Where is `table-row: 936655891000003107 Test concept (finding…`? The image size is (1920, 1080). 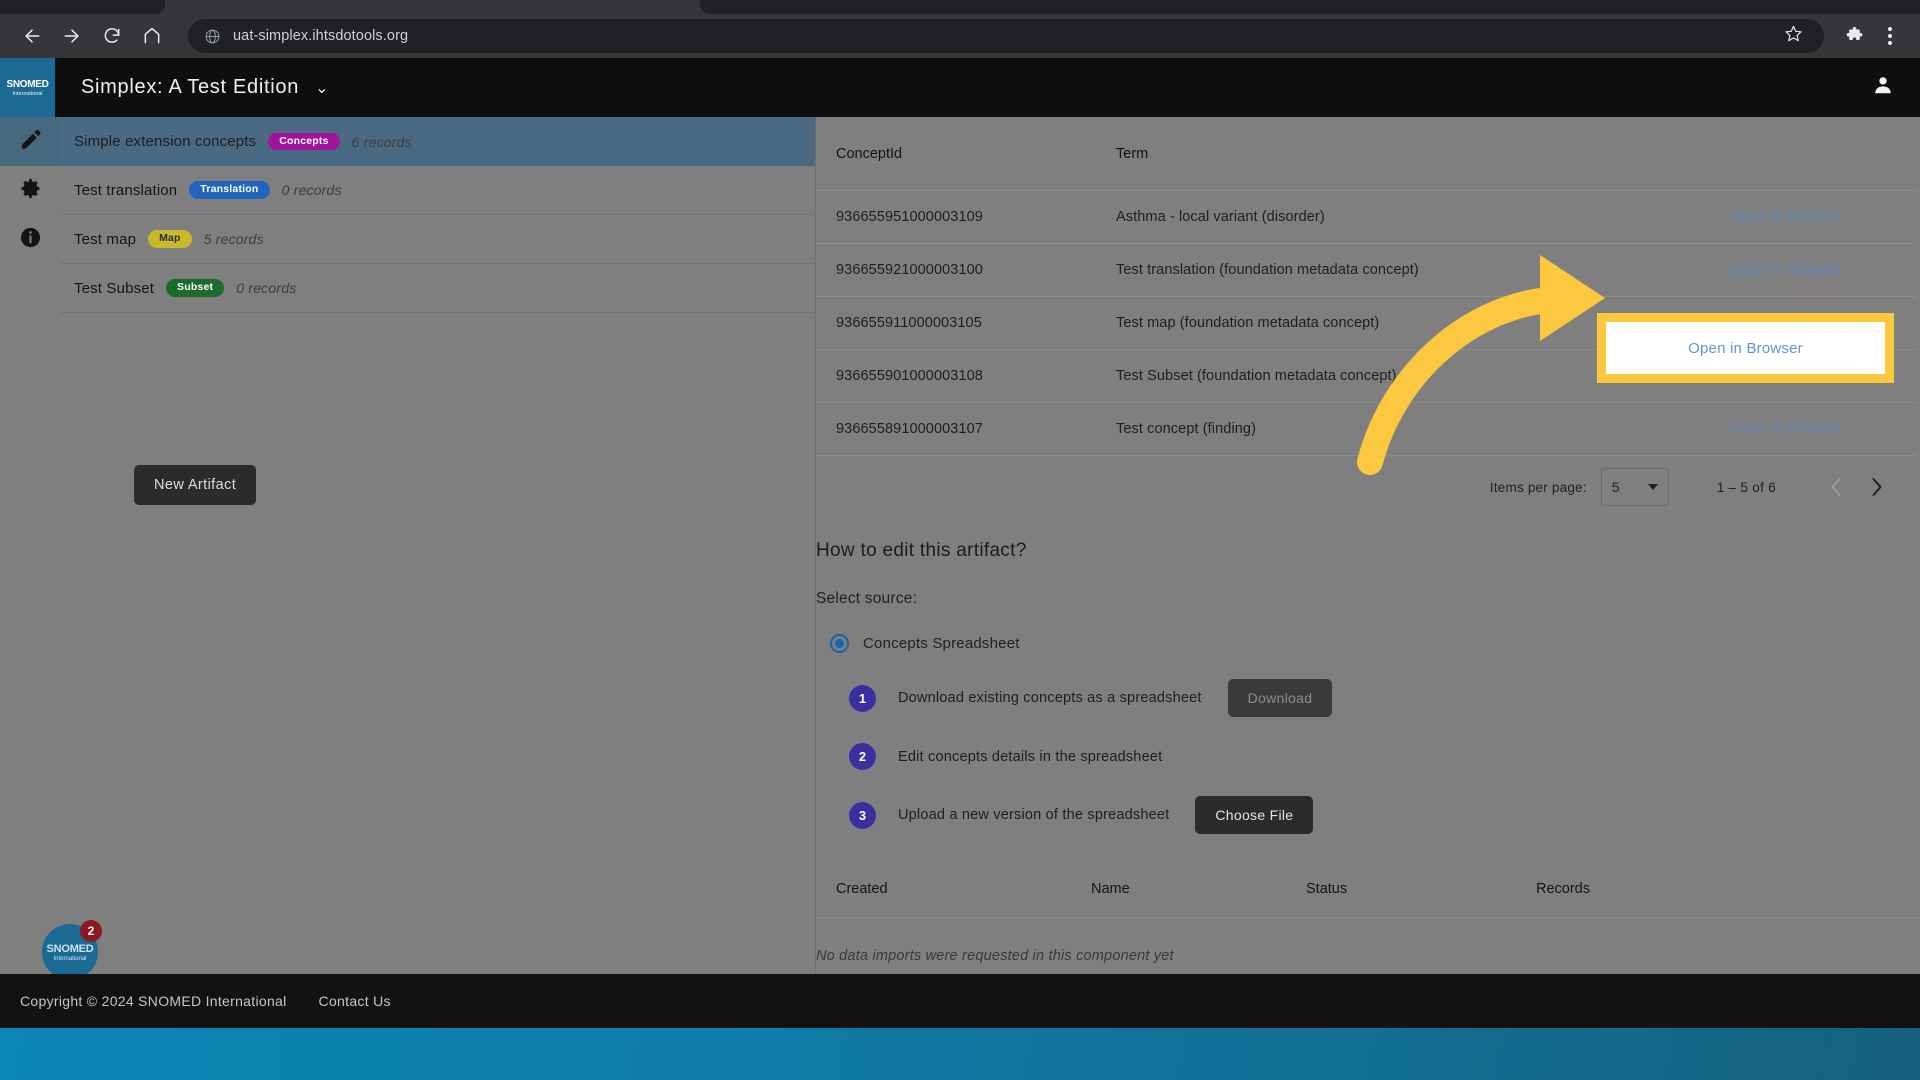 table-row: 936655891000003107 Test concept (finding… is located at coordinates (1366, 429).